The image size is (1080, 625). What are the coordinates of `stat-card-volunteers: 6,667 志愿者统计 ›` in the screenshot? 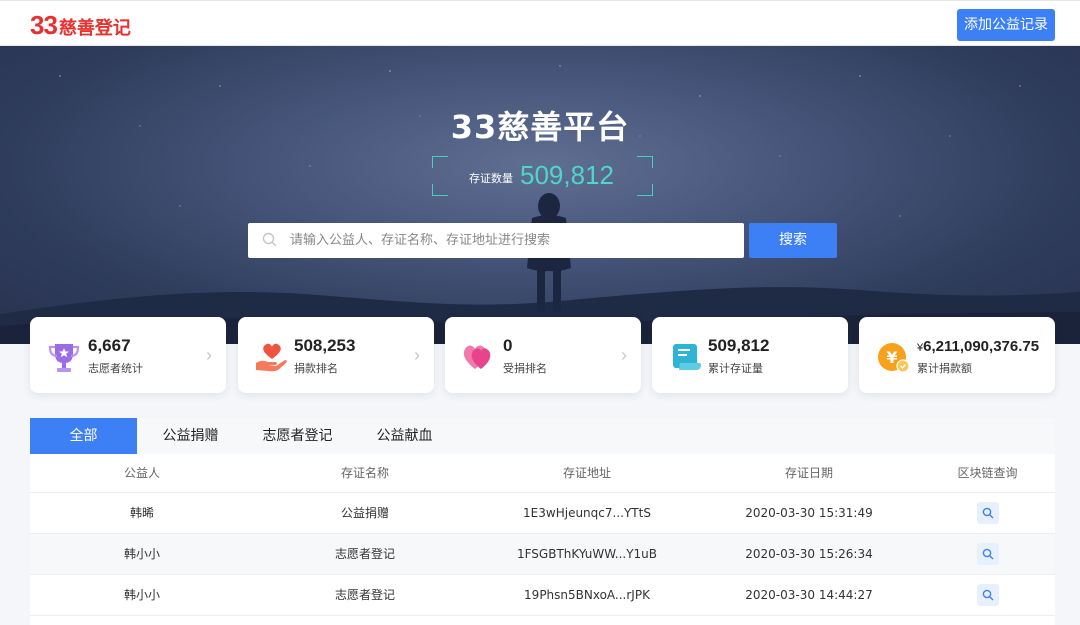 It's located at (128, 355).